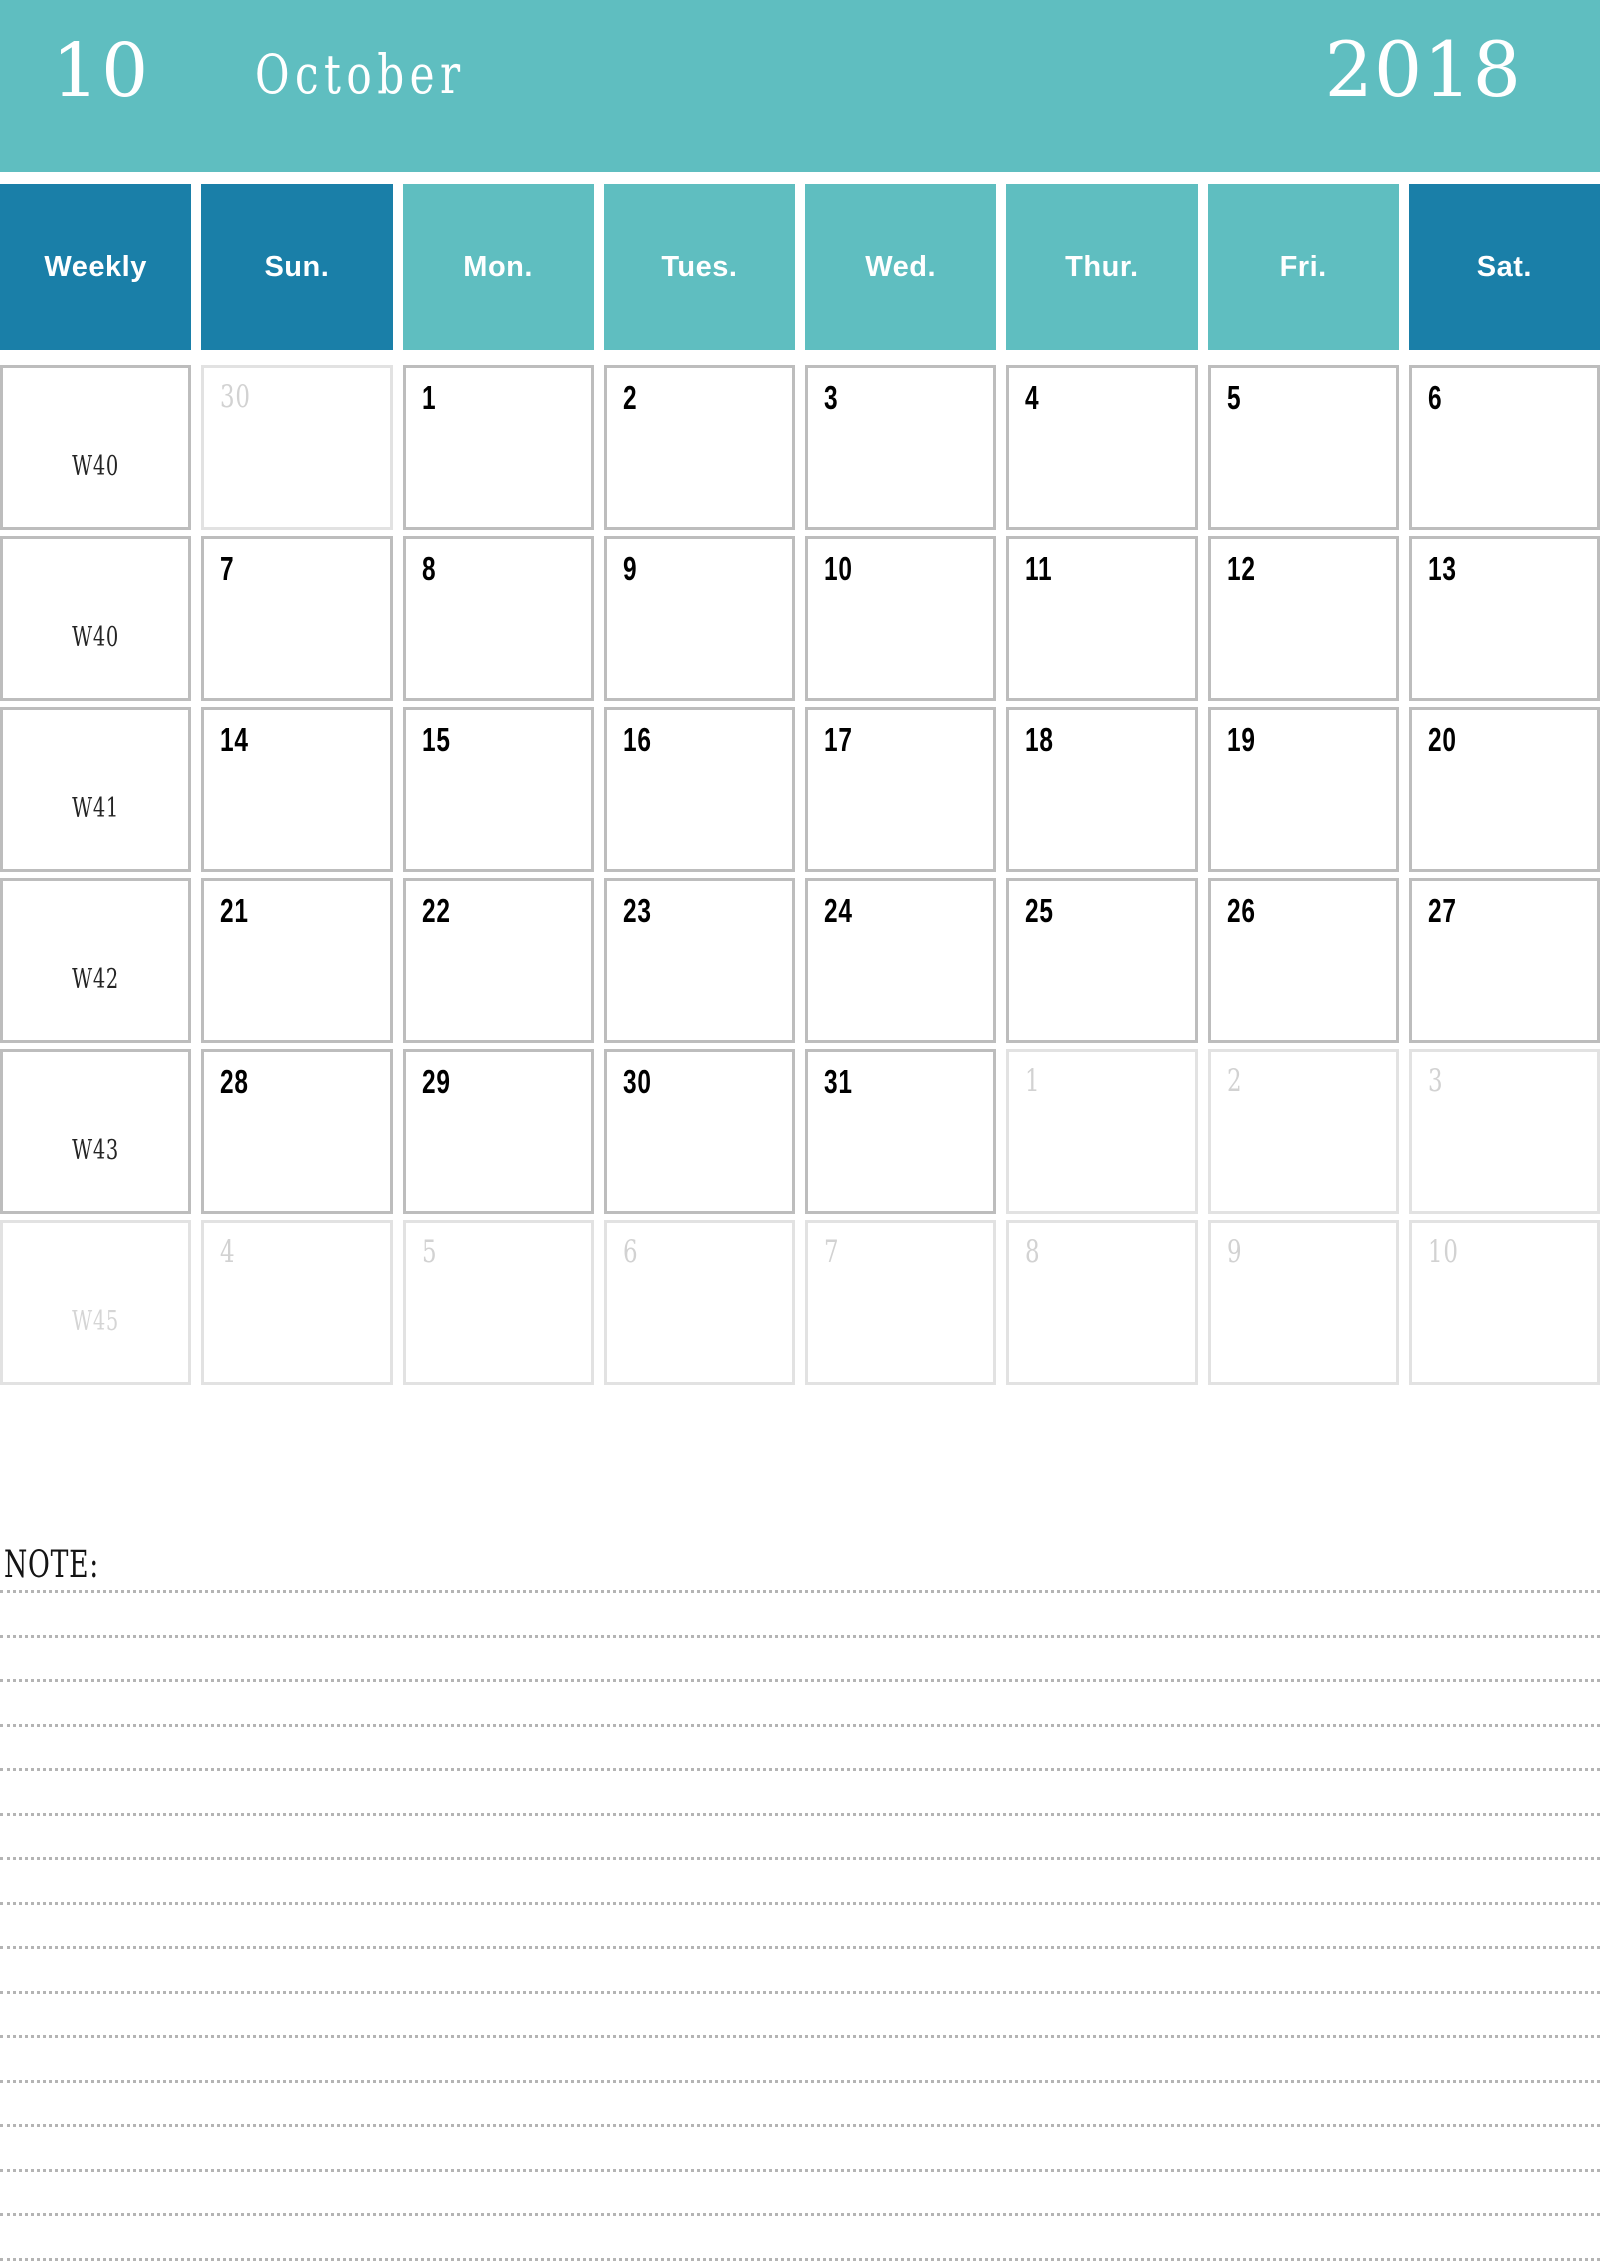 This screenshot has height=2261, width=1600. Describe the element at coordinates (436, 910) in the screenshot. I see `day-number: 22` at that location.